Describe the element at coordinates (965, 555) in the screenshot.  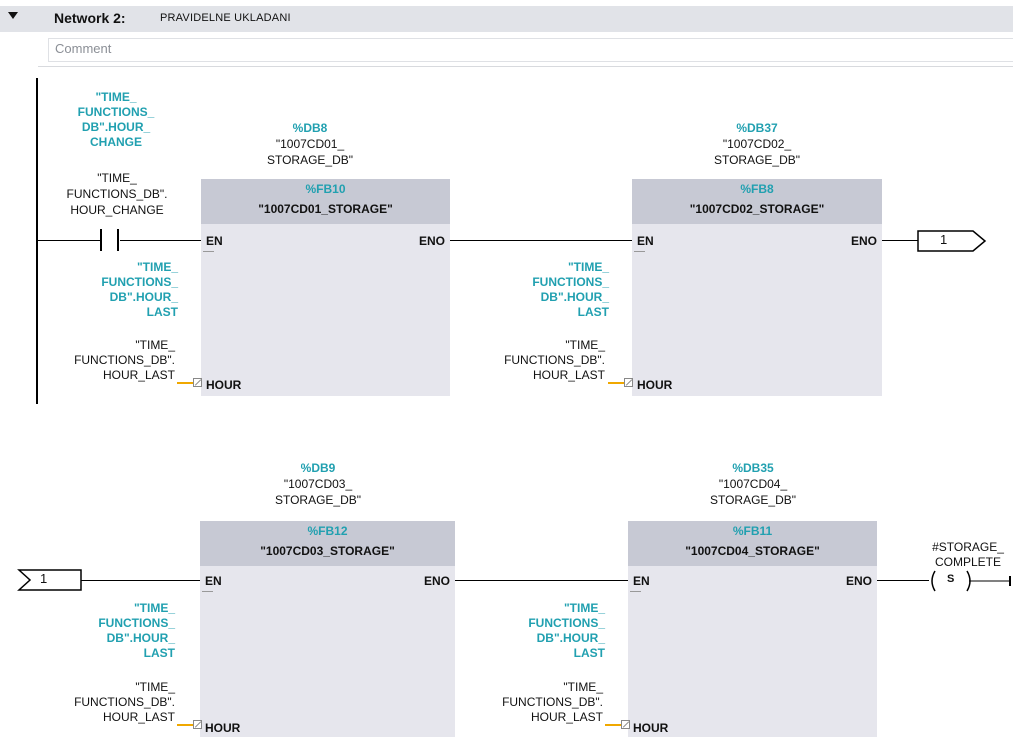
I see `coil-operand: #STORAGE_ COMPLETE` at that location.